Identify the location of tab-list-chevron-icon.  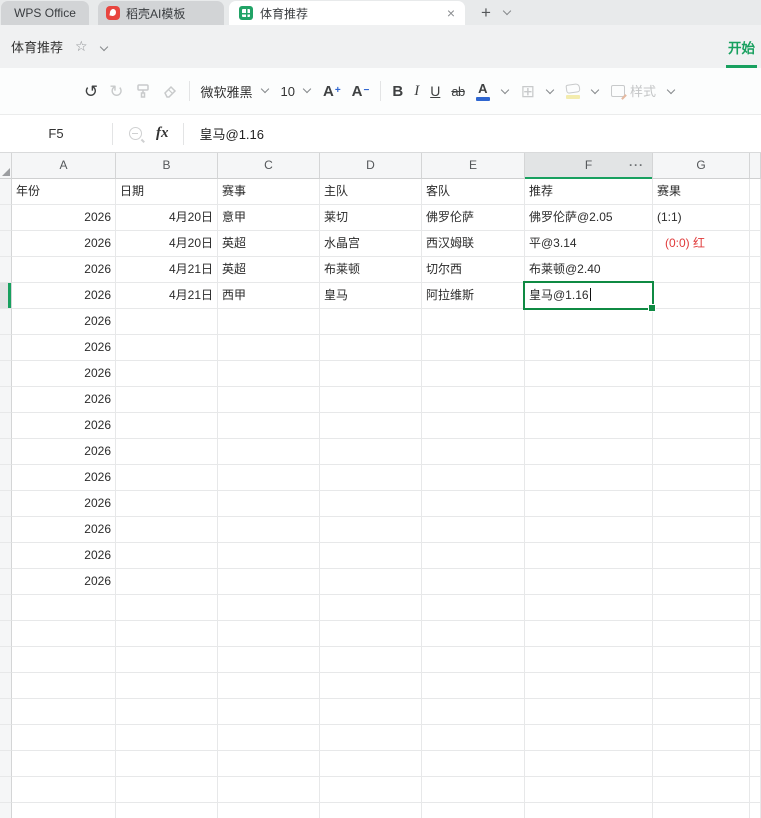
(507, 12).